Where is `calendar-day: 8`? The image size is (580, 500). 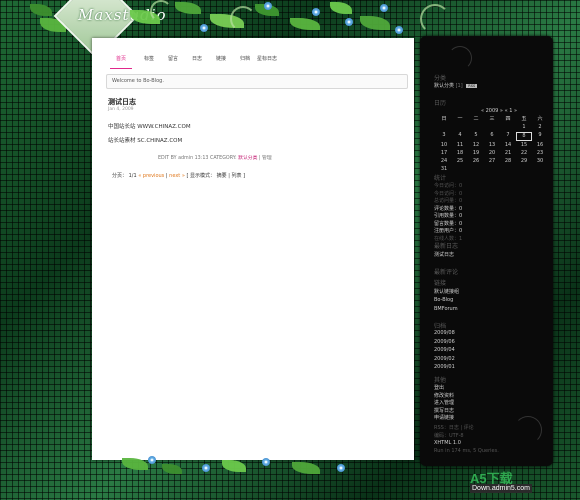
calendar-day: 8 is located at coordinates (524, 136).